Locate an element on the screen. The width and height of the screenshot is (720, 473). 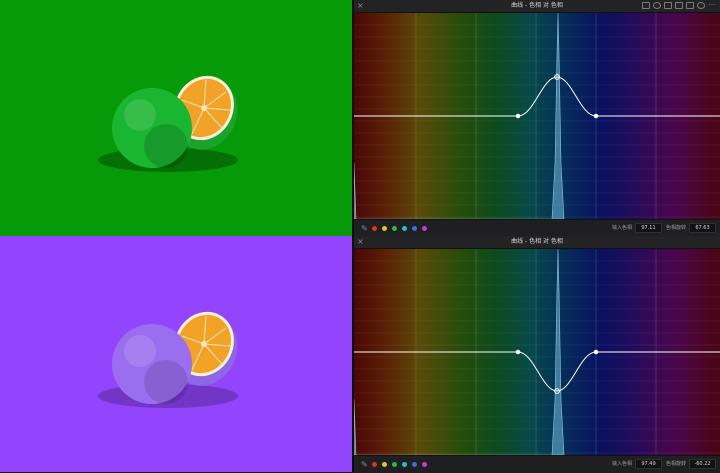
more-icon: ··· is located at coordinates (712, 5).